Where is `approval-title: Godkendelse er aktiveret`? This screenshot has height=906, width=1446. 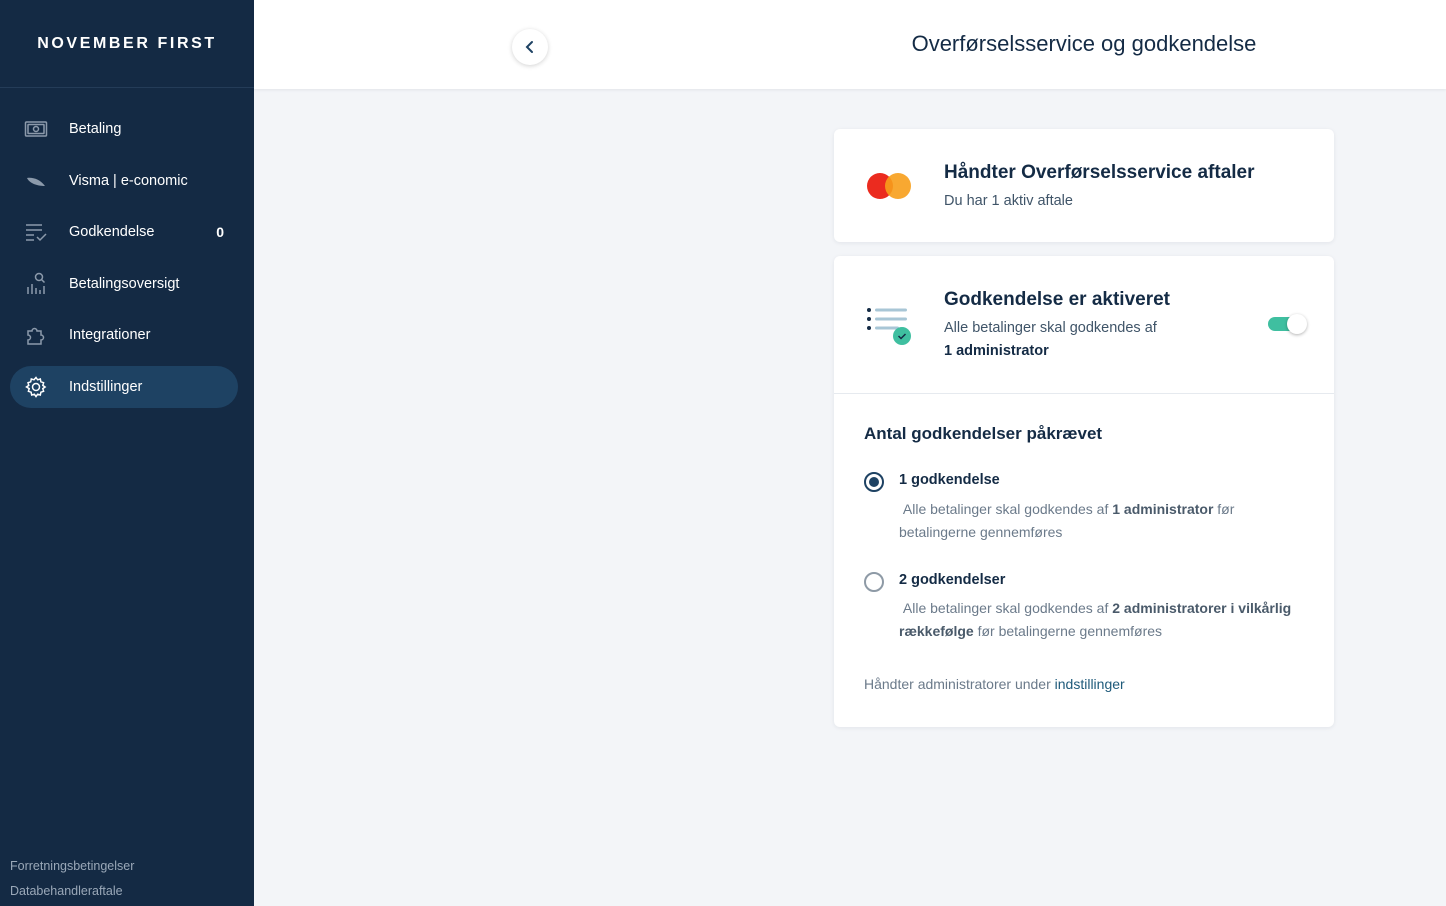
approval-title: Godkendelse er aktiveret is located at coordinates (1057, 299).